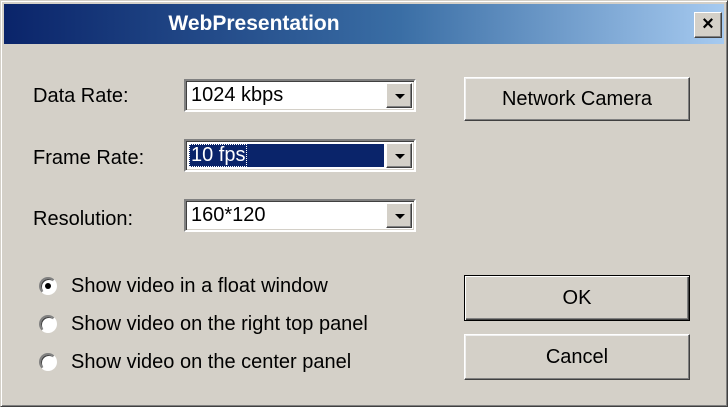 Image resolution: width=728 pixels, height=407 pixels. I want to click on radio-right-top-panel, so click(48, 324).